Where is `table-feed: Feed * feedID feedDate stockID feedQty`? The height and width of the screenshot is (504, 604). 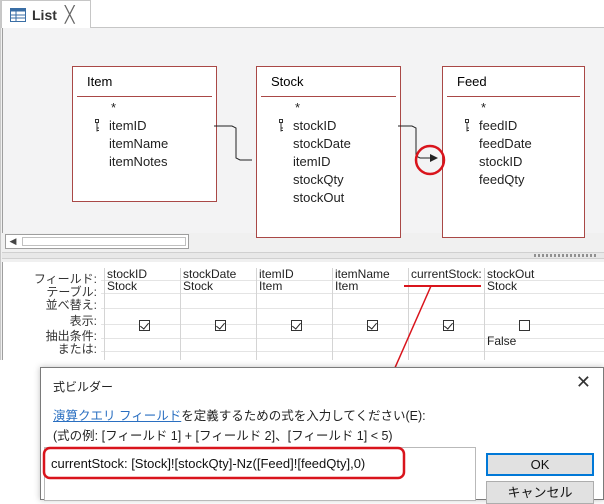
table-feed: Feed * feedID feedDate stockID feedQty is located at coordinates (513, 152).